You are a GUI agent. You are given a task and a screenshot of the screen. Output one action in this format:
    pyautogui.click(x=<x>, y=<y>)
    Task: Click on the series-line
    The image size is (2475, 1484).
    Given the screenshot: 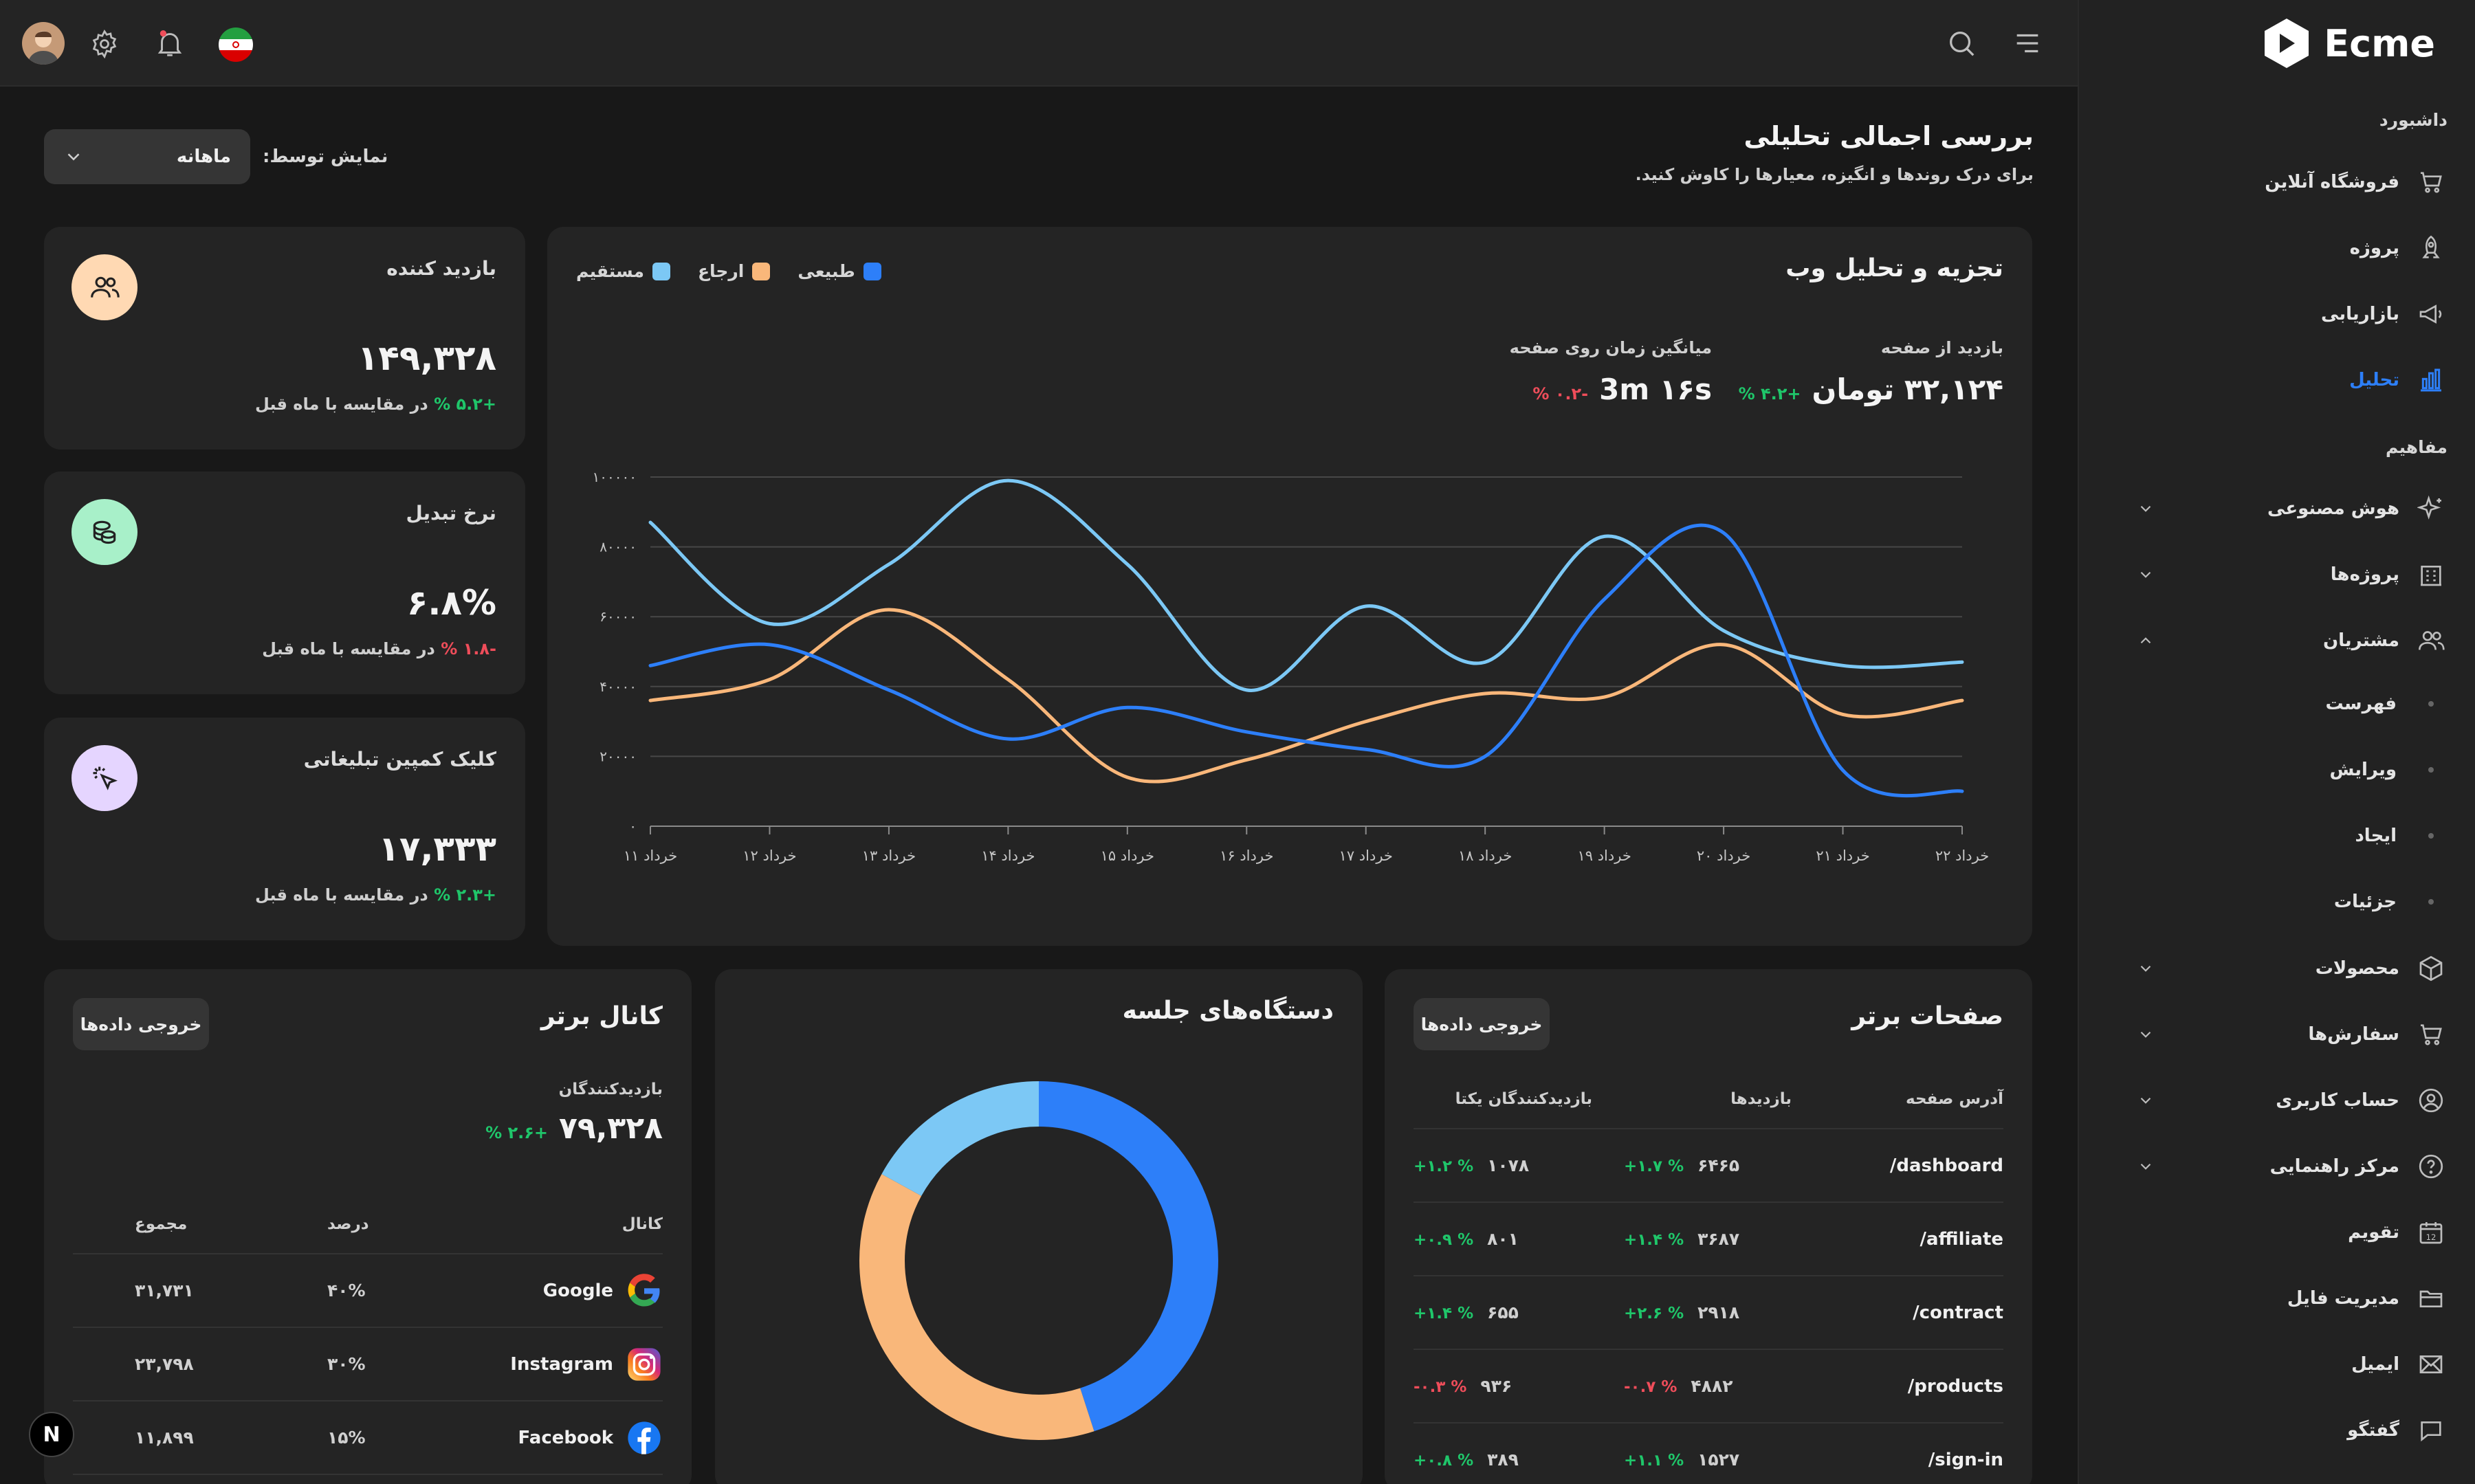 What is the action you would take?
    pyautogui.click(x=1306, y=661)
    